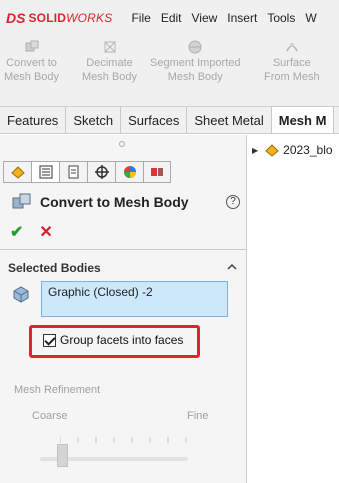 The width and height of the screenshot is (339, 483). What do you see at coordinates (242, 18) in the screenshot?
I see `menu-insert: Insert` at bounding box center [242, 18].